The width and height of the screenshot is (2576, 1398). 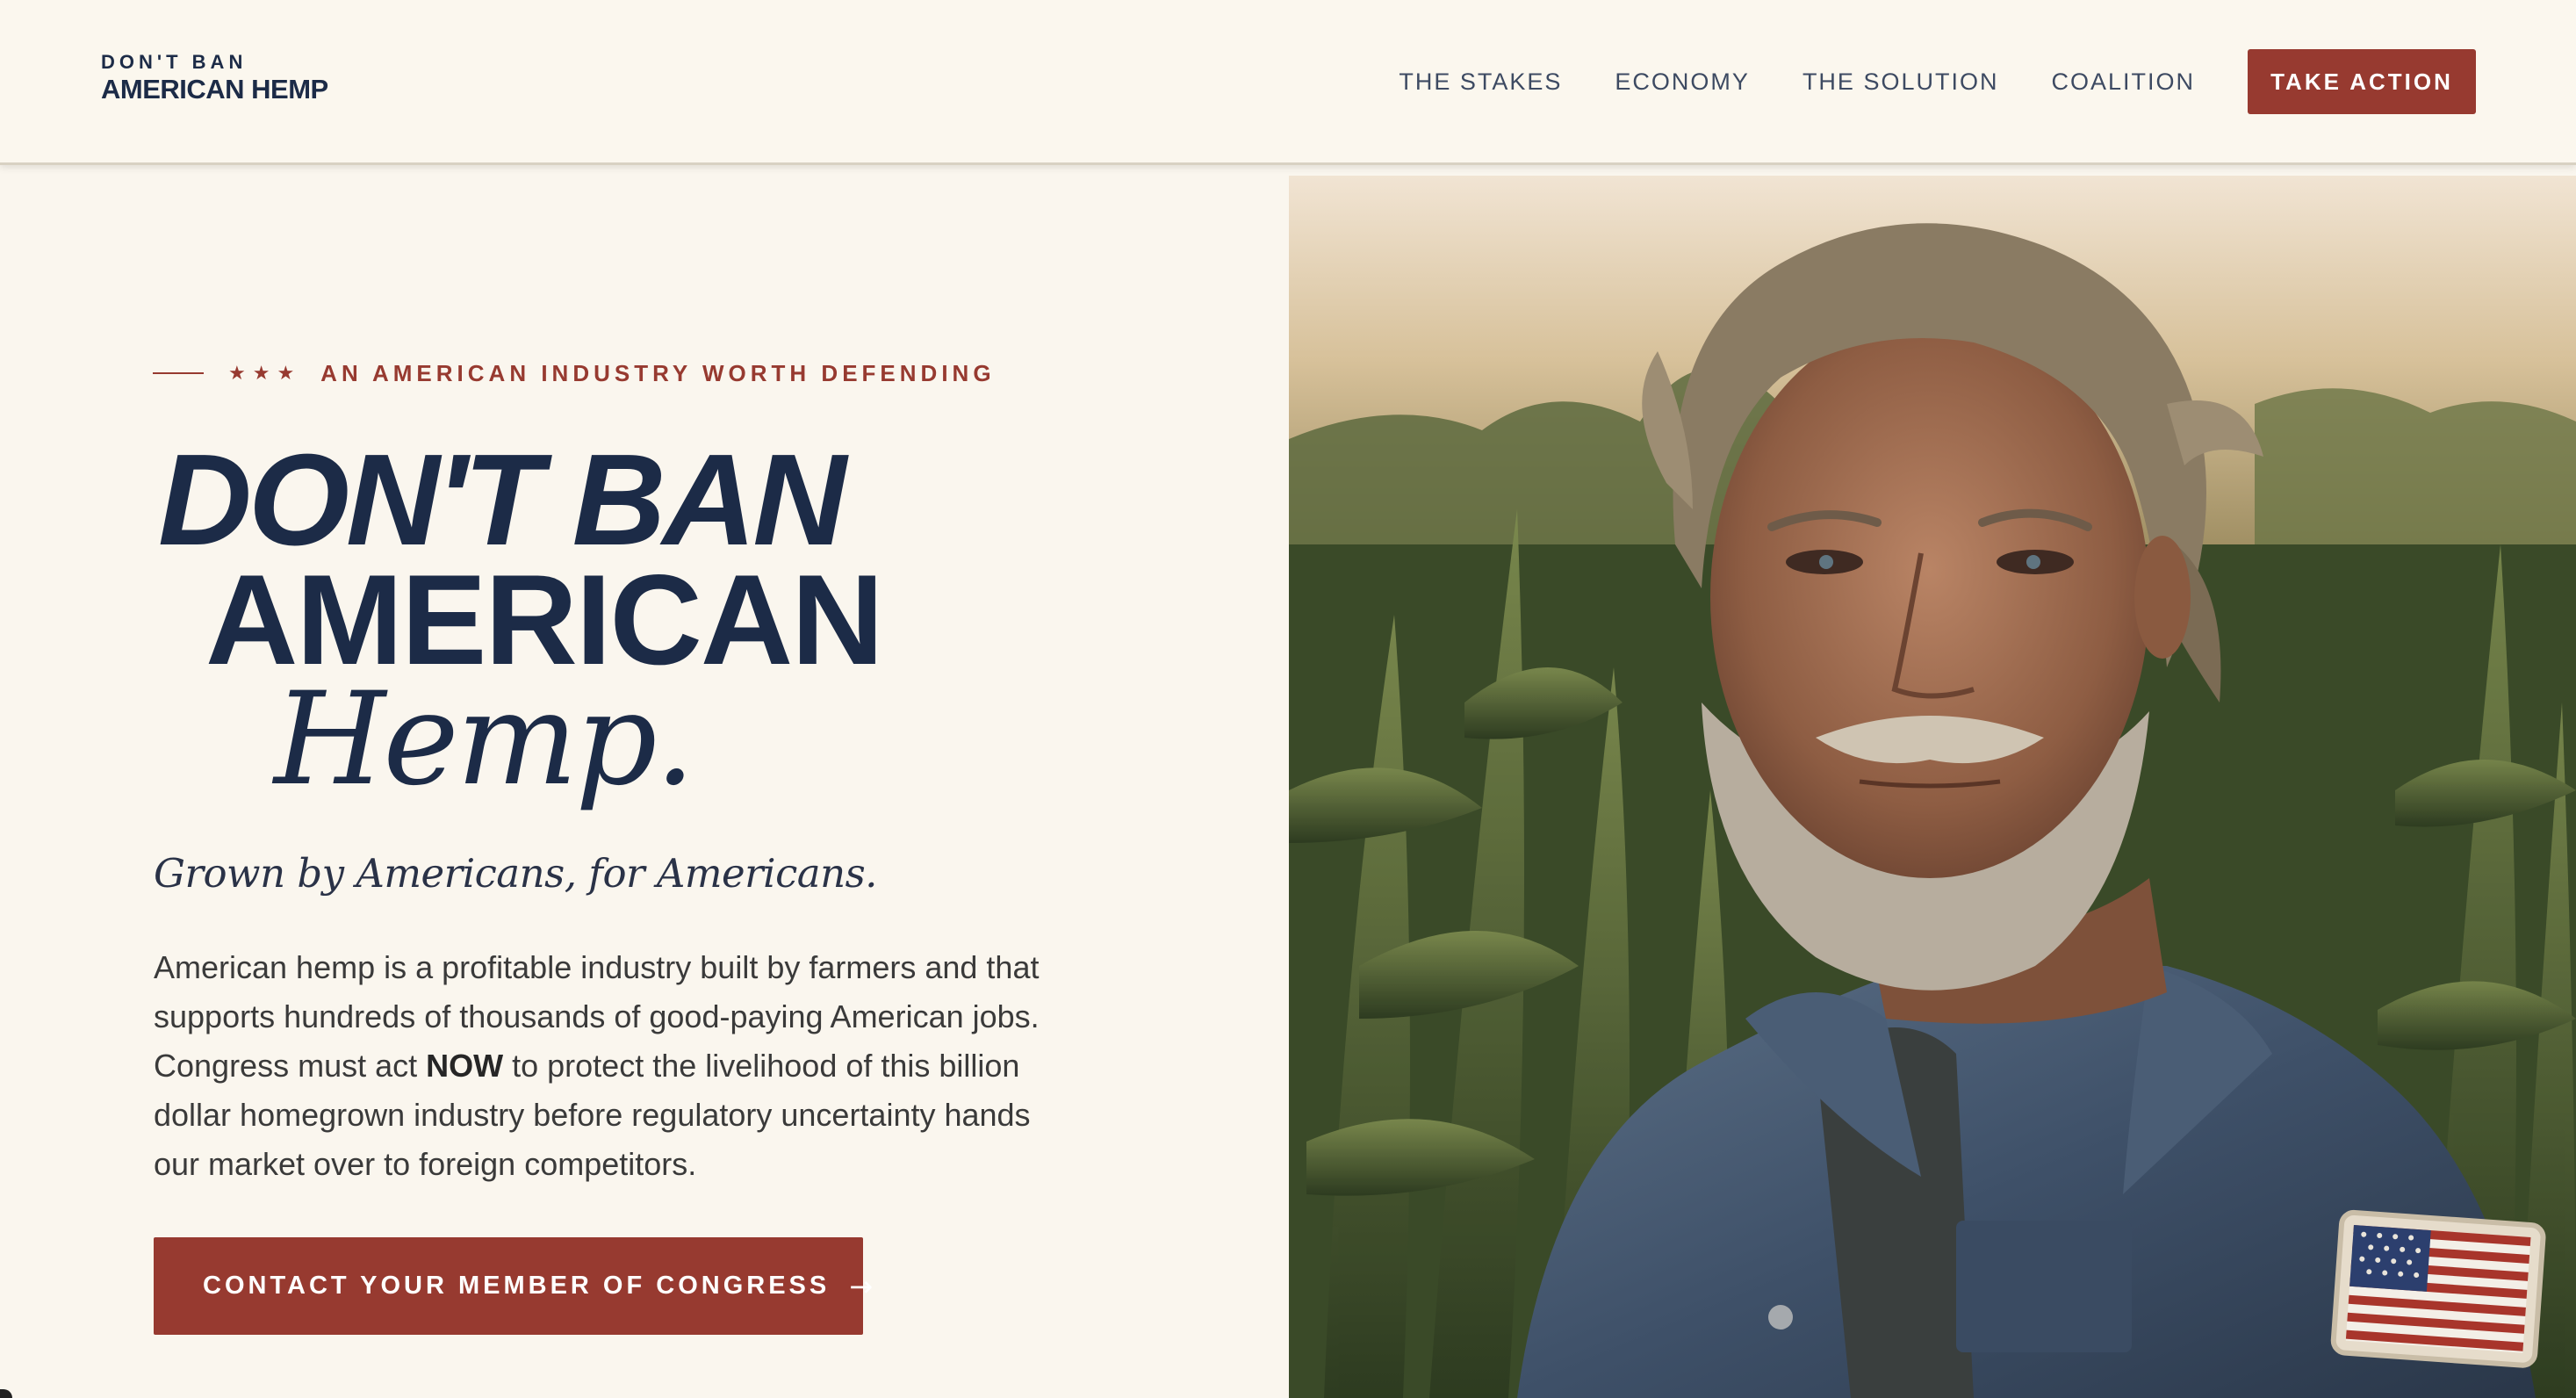 What do you see at coordinates (1480, 82) in the screenshot?
I see `nav-item-the-stakes: THE STAKES` at bounding box center [1480, 82].